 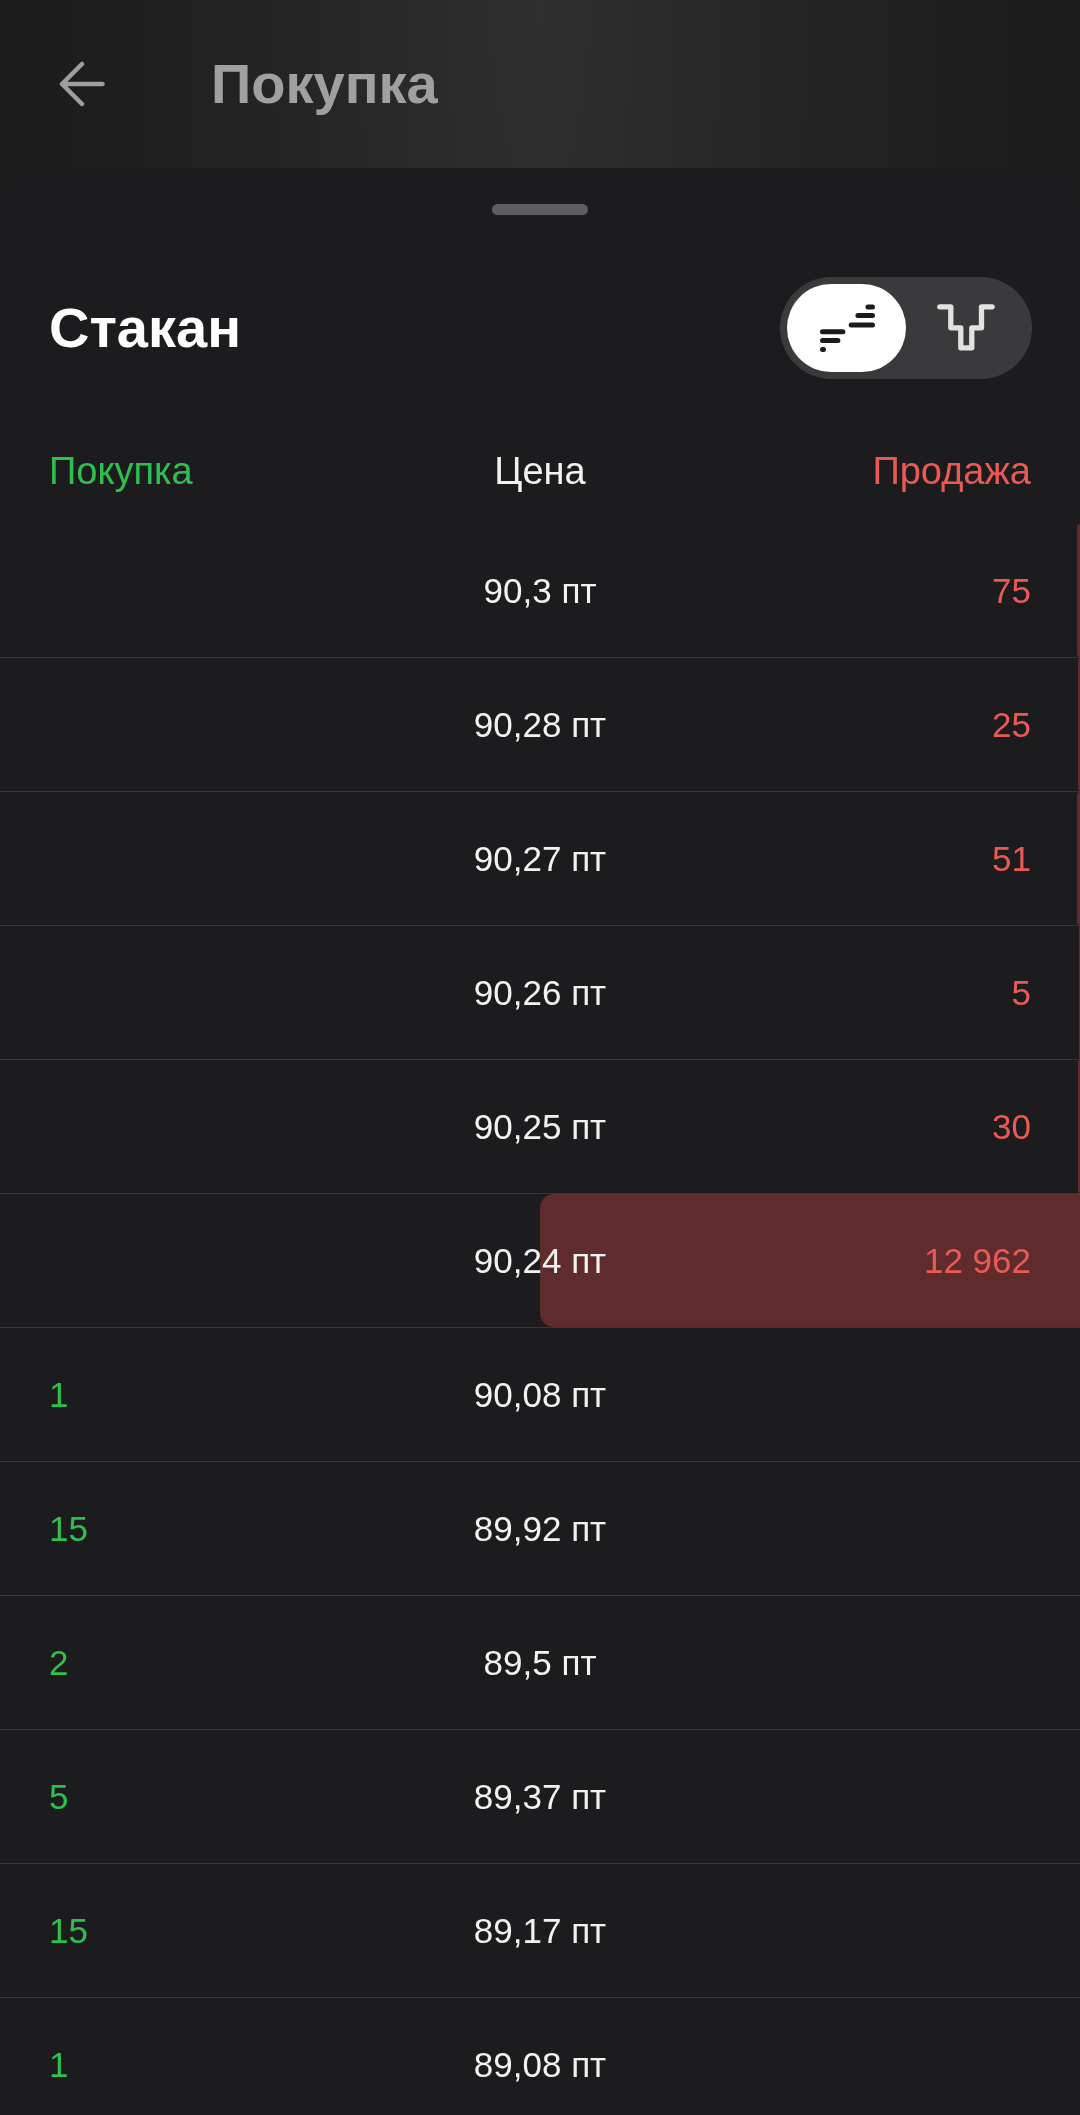 I want to click on price-column-header: Цена, so click(x=540, y=471).